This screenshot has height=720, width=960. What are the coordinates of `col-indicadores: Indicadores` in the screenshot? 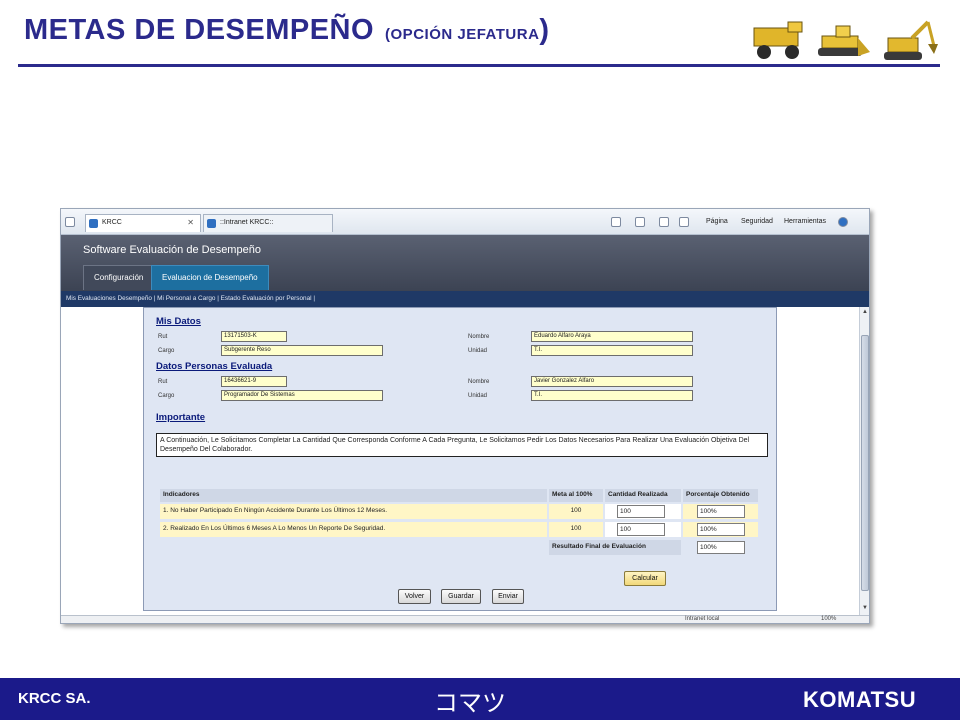 It's located at (353, 495).